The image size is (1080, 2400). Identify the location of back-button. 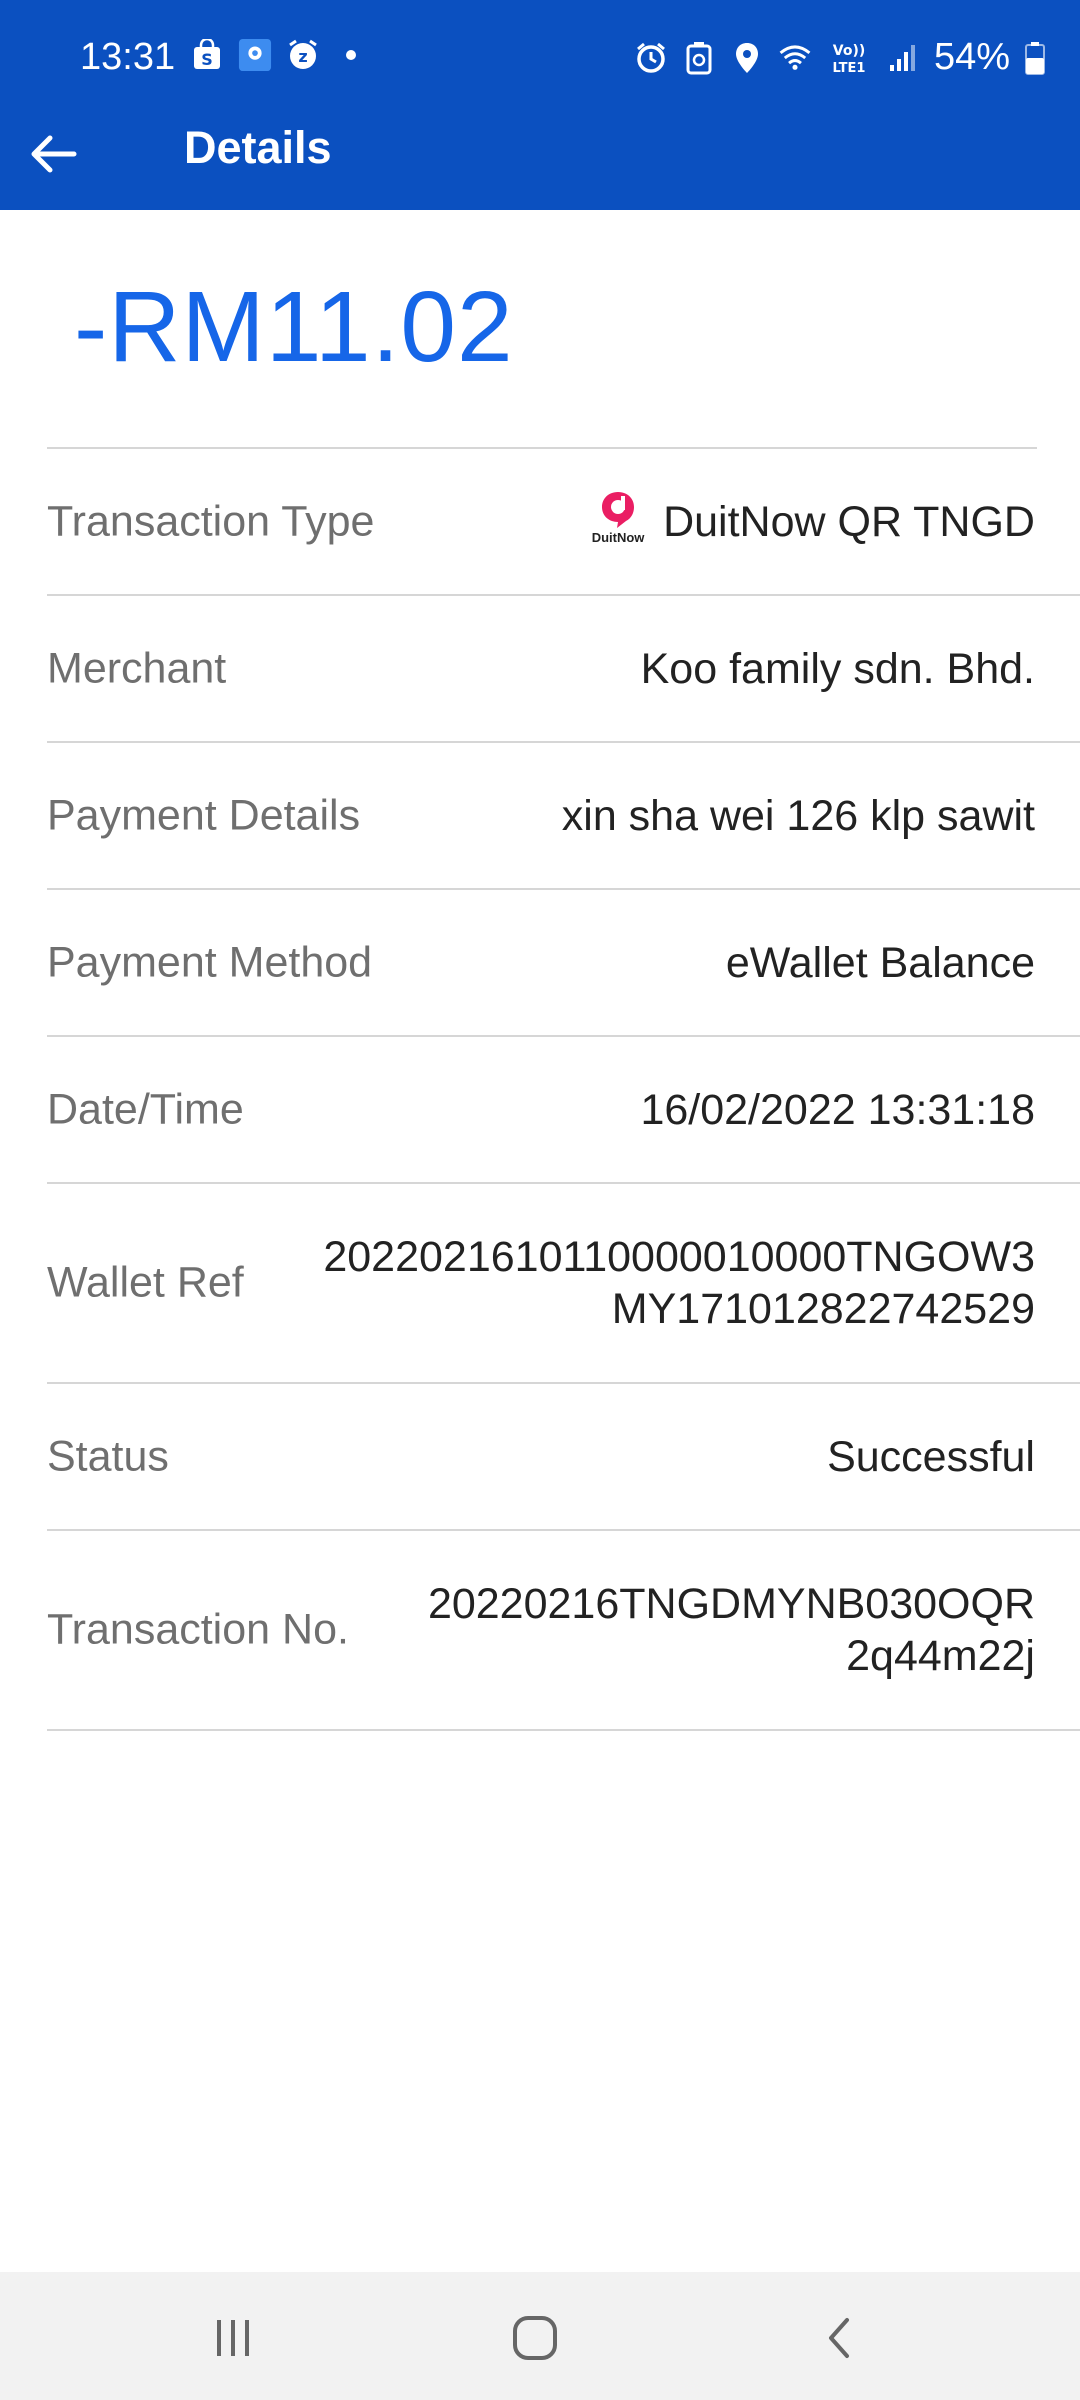
(54, 154).